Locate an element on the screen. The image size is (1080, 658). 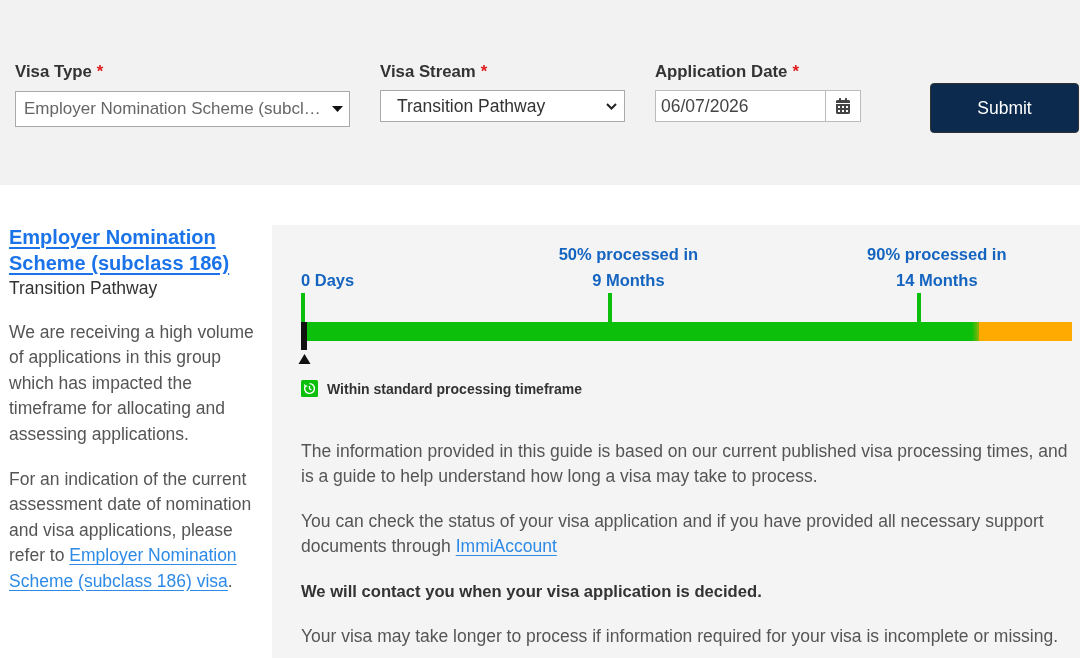
field-label: Application Date is located at coordinates (721, 72).